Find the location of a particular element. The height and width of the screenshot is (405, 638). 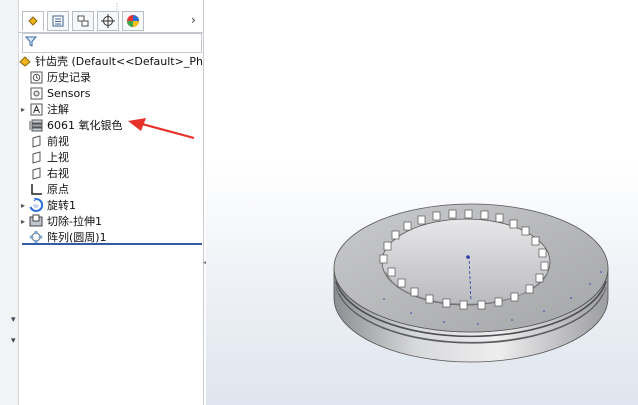

tree-root-label: 针齿壳 (Default<<Default>_Photo is located at coordinates (119, 61).